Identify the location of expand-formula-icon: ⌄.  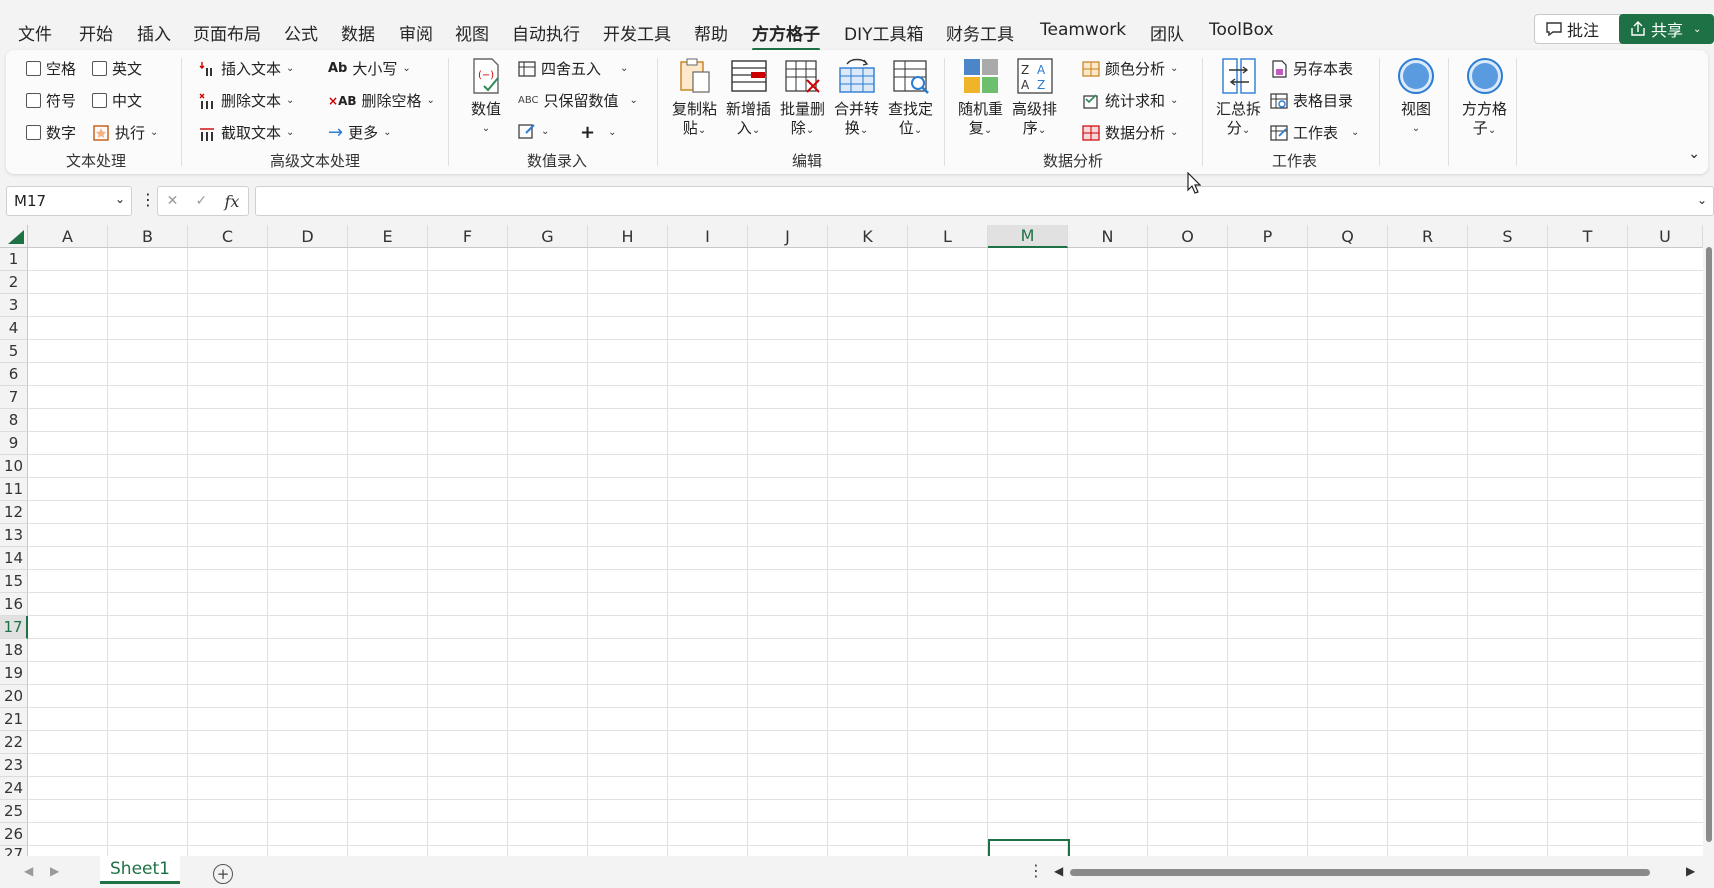
(1702, 200).